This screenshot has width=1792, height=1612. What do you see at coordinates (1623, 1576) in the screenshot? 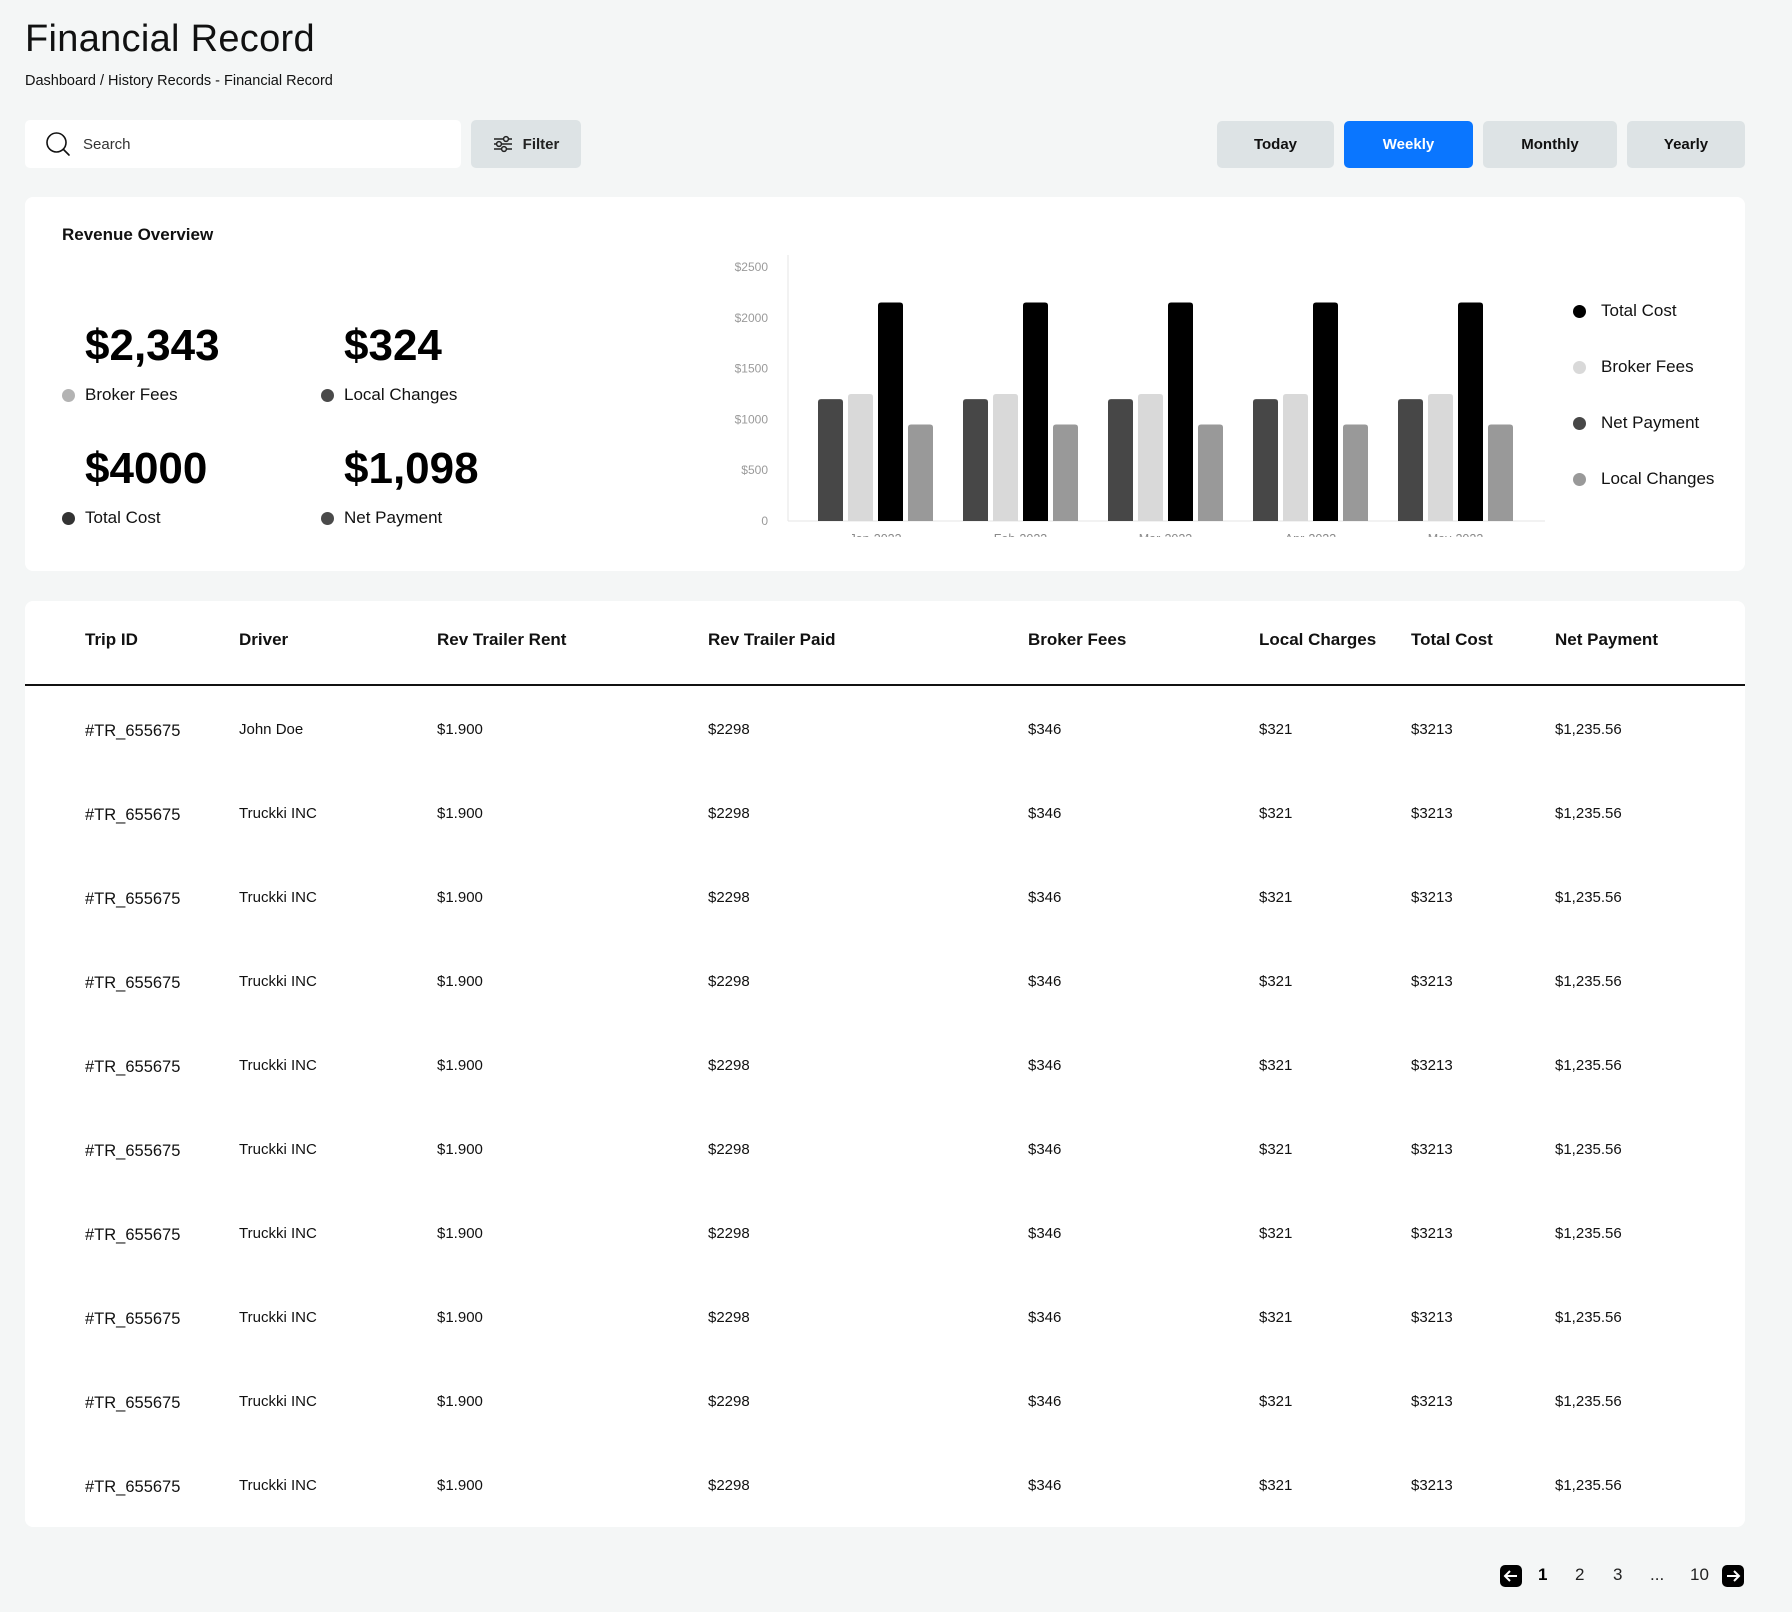
I see `pagination: 1 2 3... 10` at bounding box center [1623, 1576].